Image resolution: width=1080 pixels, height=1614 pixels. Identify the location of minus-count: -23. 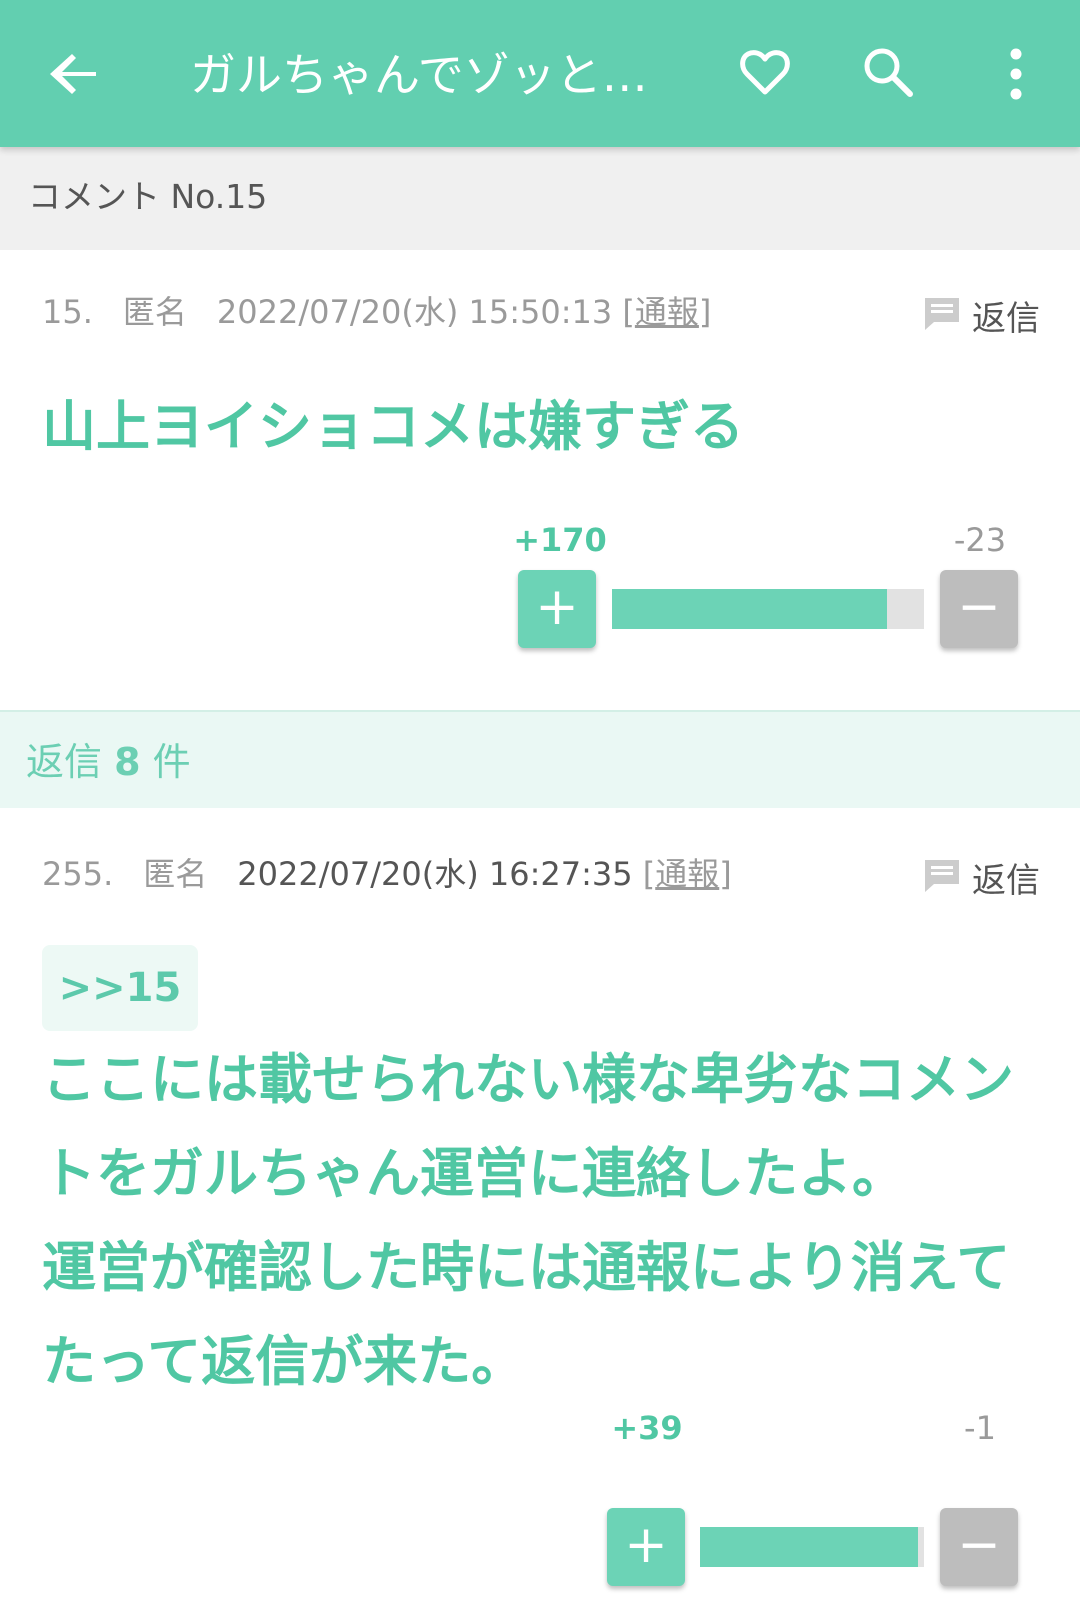
(980, 540).